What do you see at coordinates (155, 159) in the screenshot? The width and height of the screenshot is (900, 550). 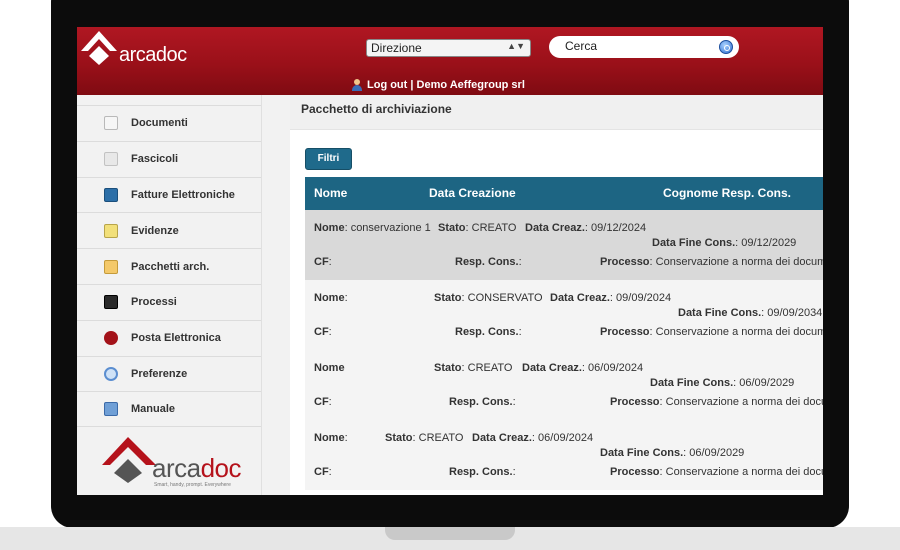 I see `sidebar-item-label: Fascicoli` at bounding box center [155, 159].